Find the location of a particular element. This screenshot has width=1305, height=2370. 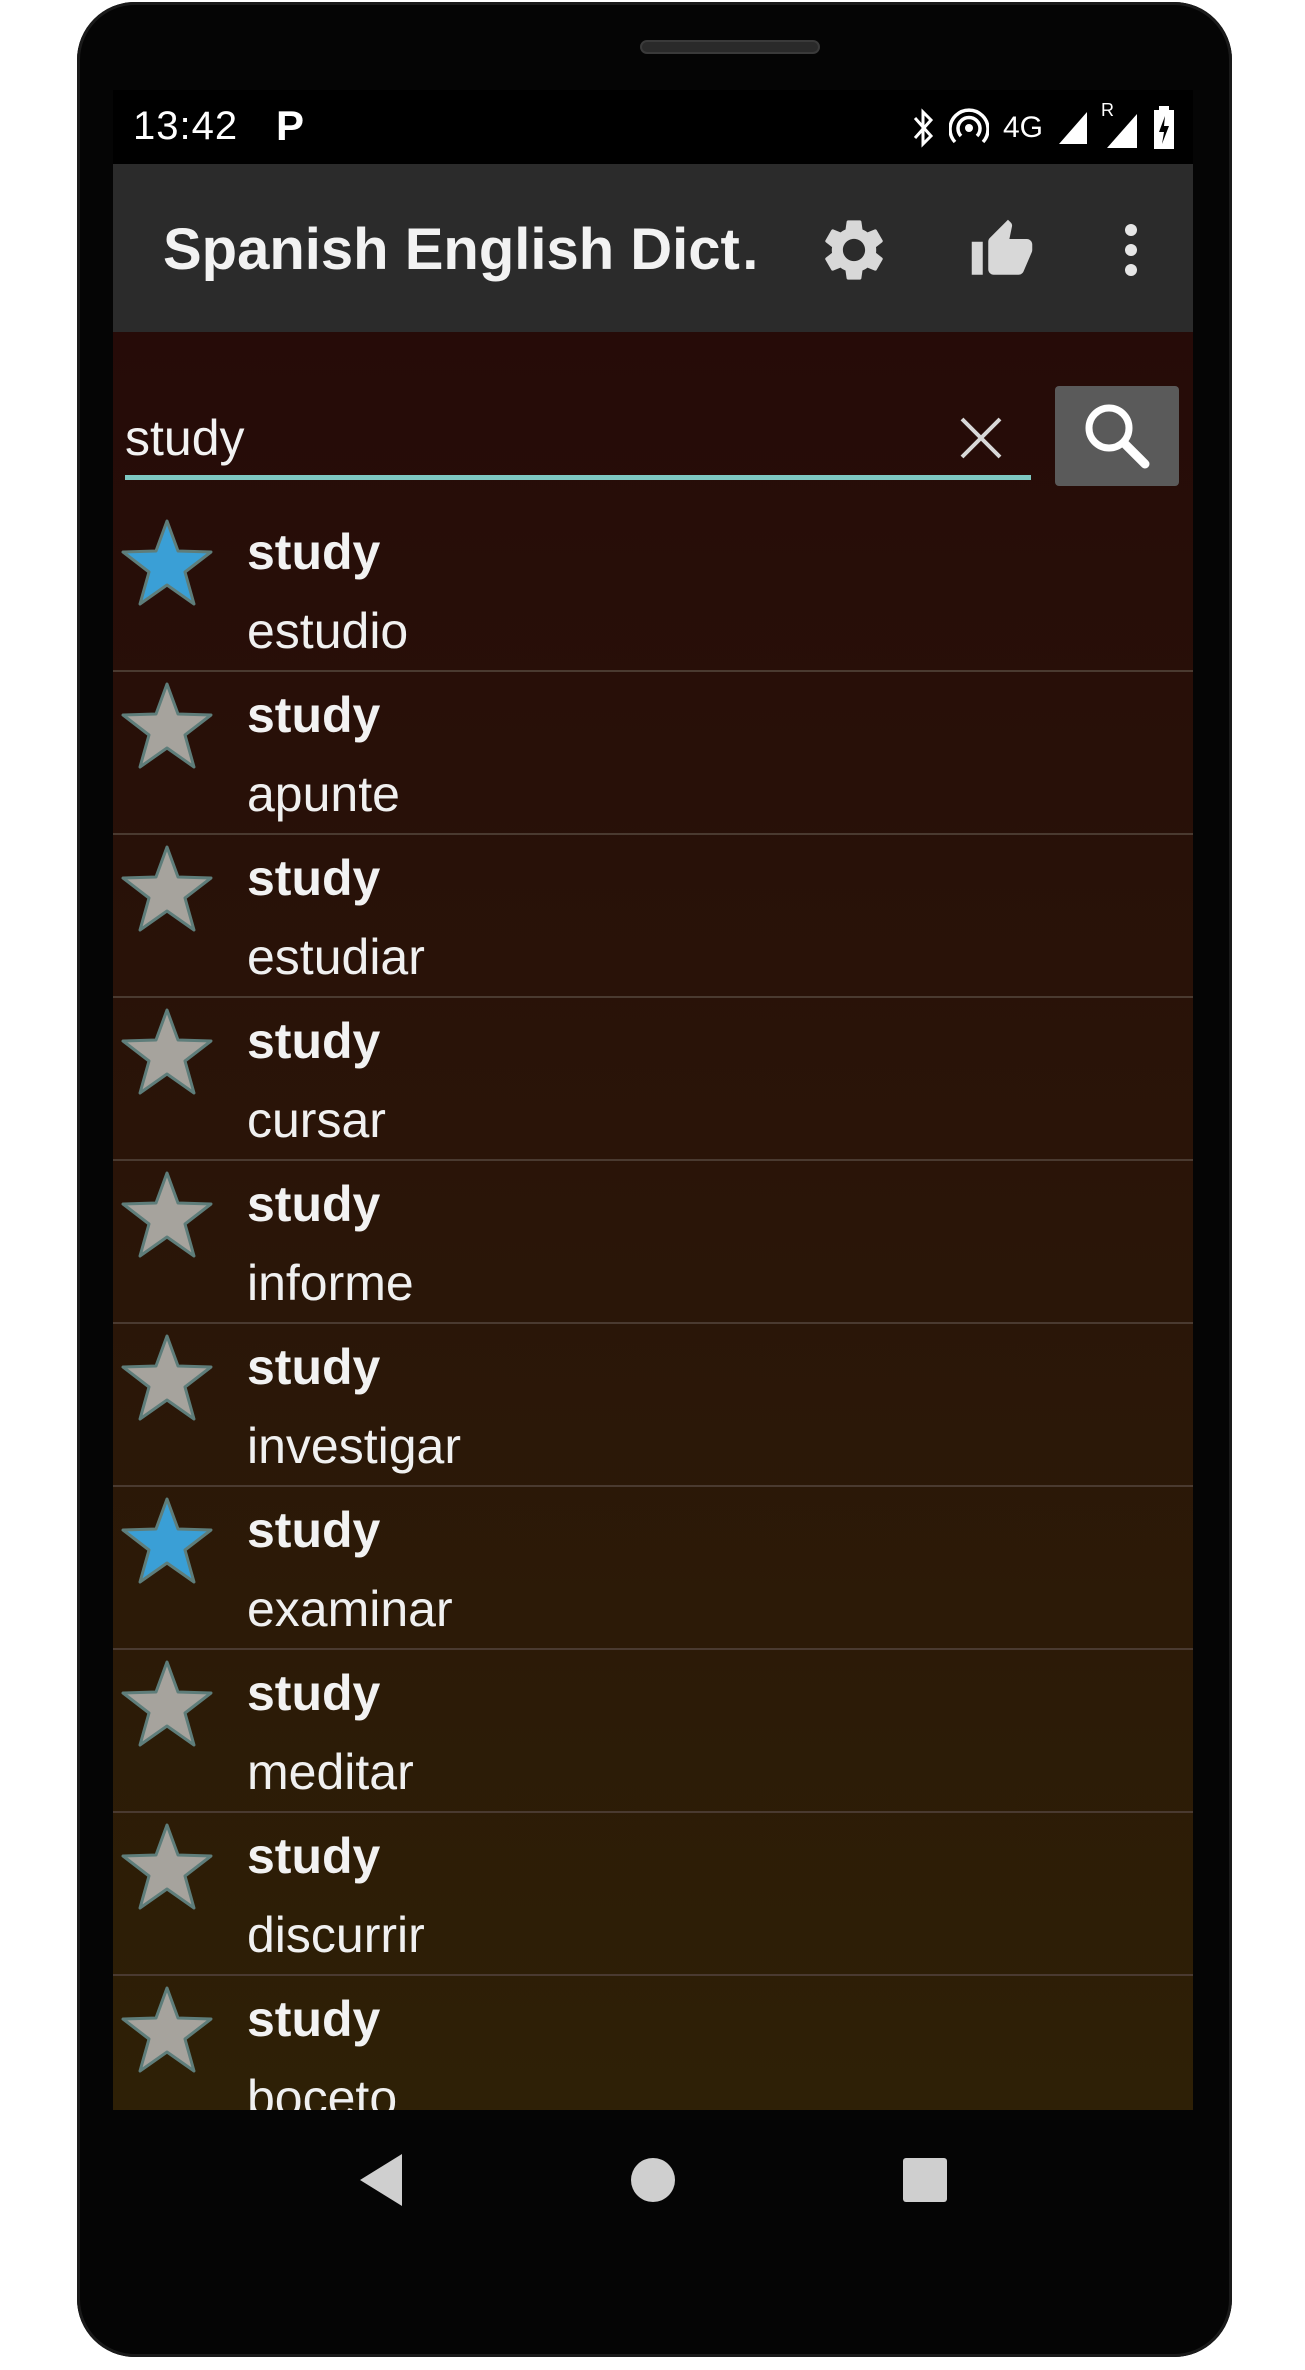

status-icons: 4G R is located at coordinates (1043, 126).